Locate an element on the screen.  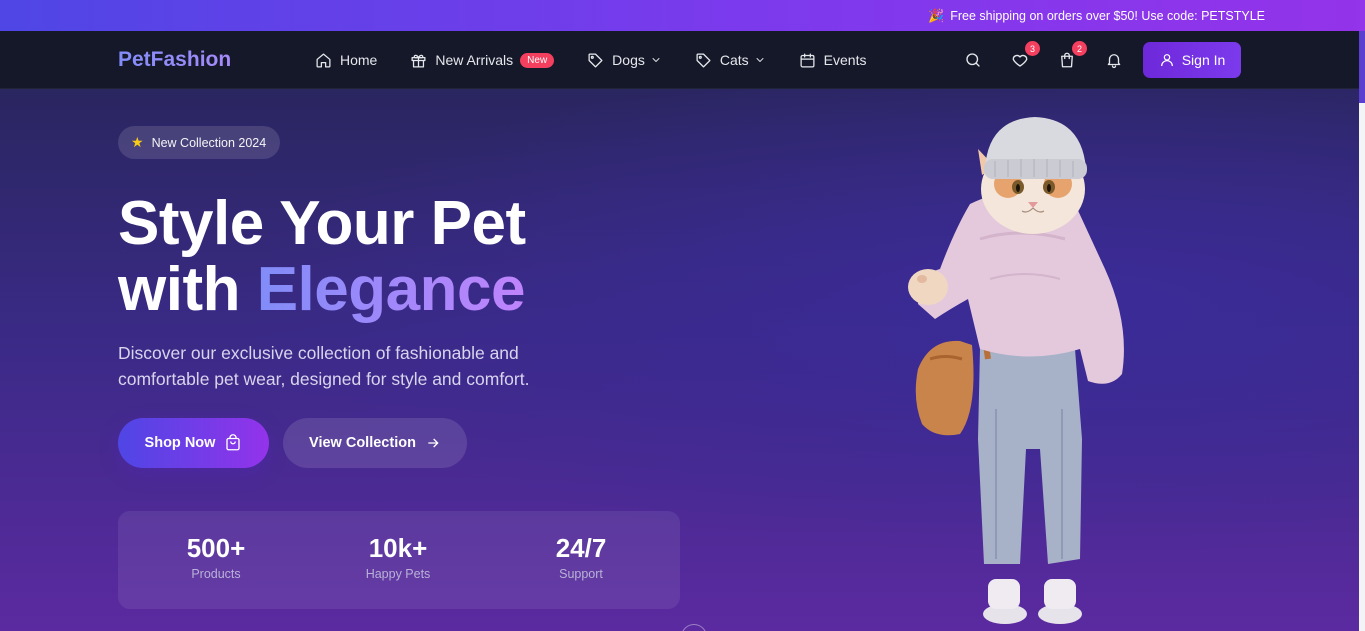
main-menu: Home New Arrivals New Dogs Cats Events is located at coordinates (607, 60).